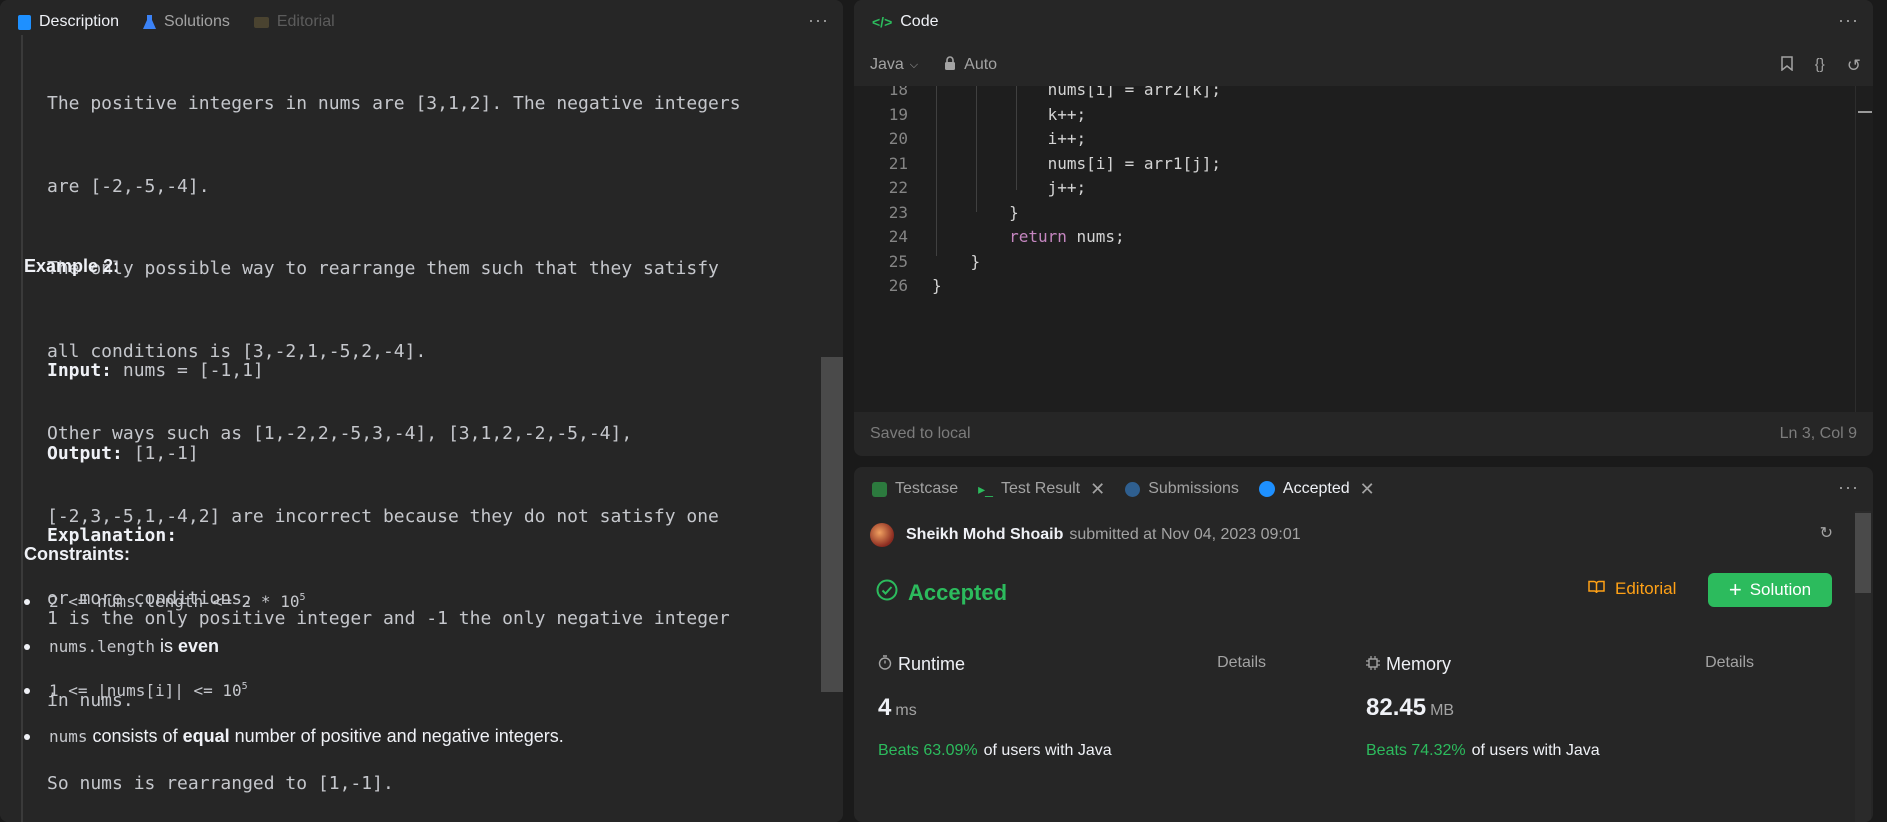 The width and height of the screenshot is (1887, 822). What do you see at coordinates (981, 64) in the screenshot?
I see `mode-label: Auto` at bounding box center [981, 64].